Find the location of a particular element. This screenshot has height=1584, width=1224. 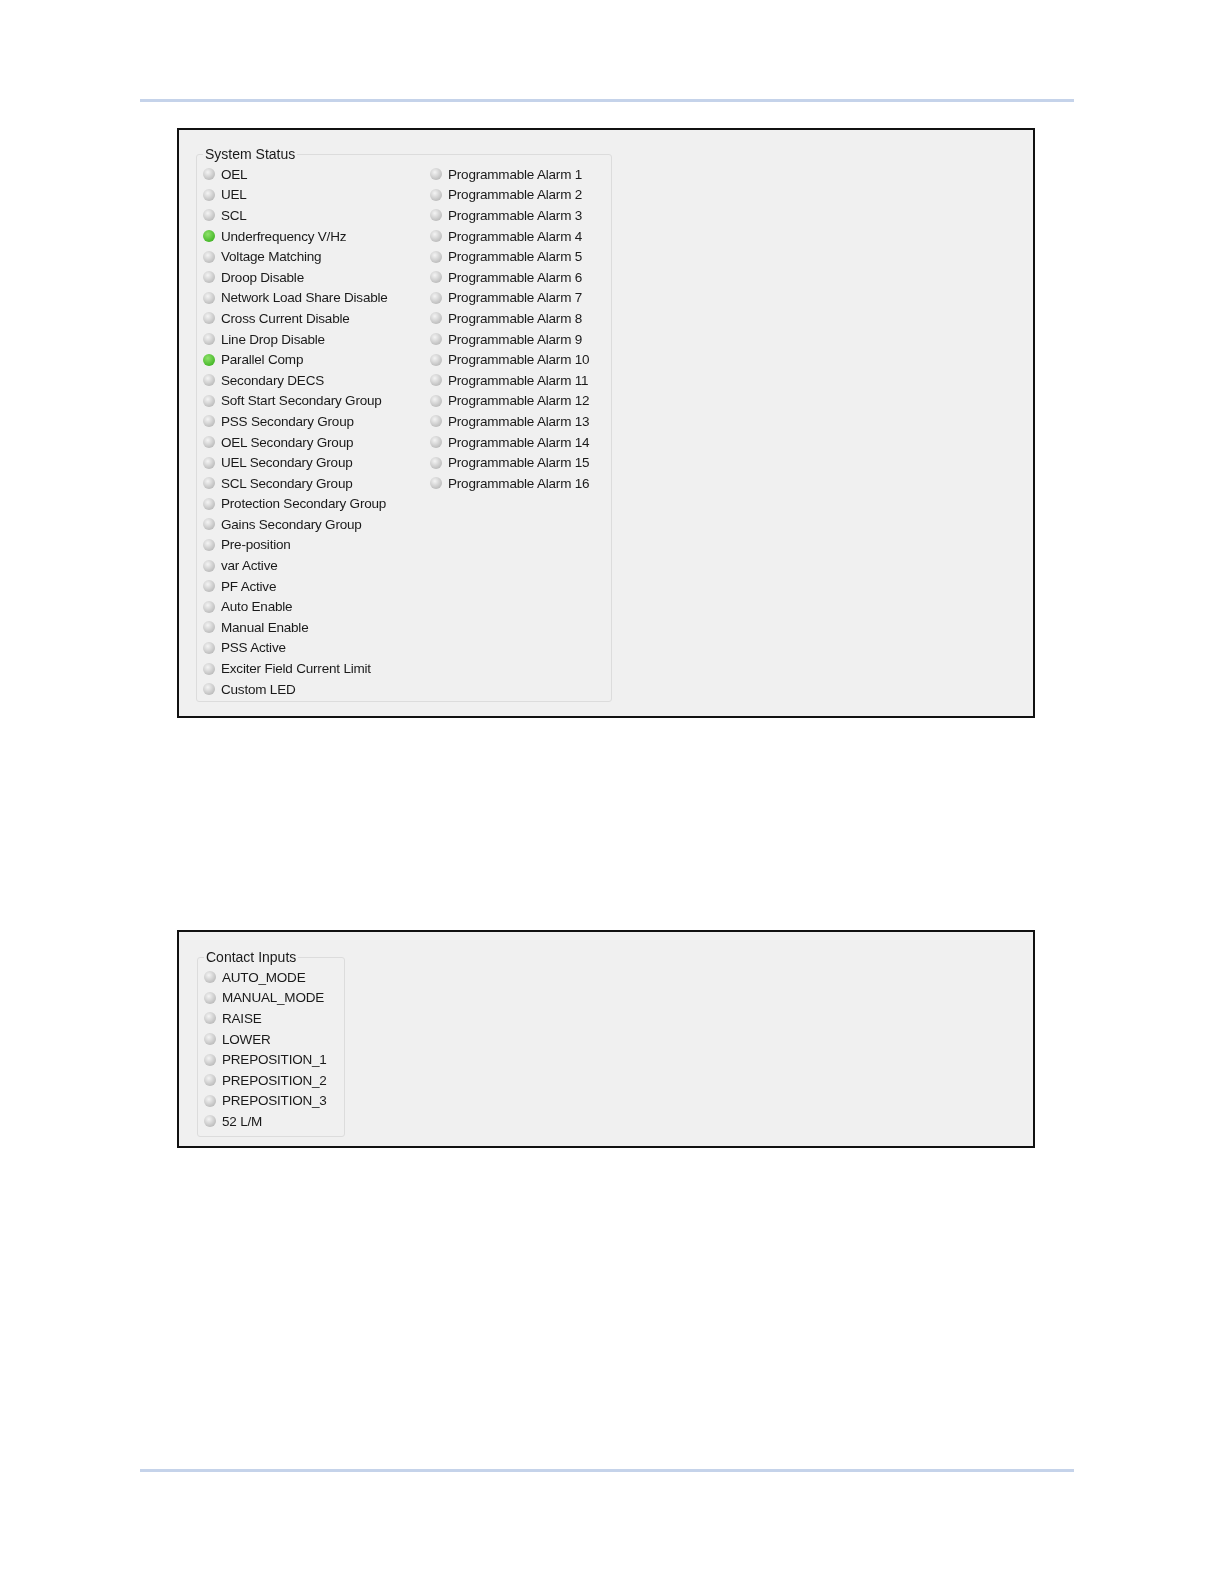

status-label: Programmable Alarm 2 is located at coordinates (515, 195).